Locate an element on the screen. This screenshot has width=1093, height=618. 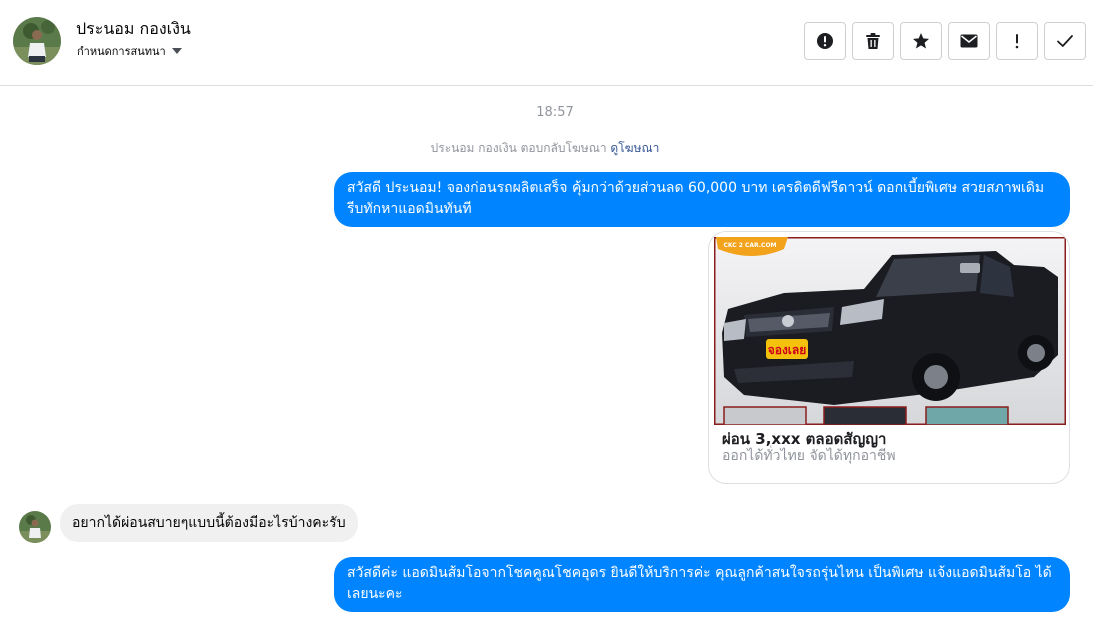
star-button is located at coordinates (921, 41).